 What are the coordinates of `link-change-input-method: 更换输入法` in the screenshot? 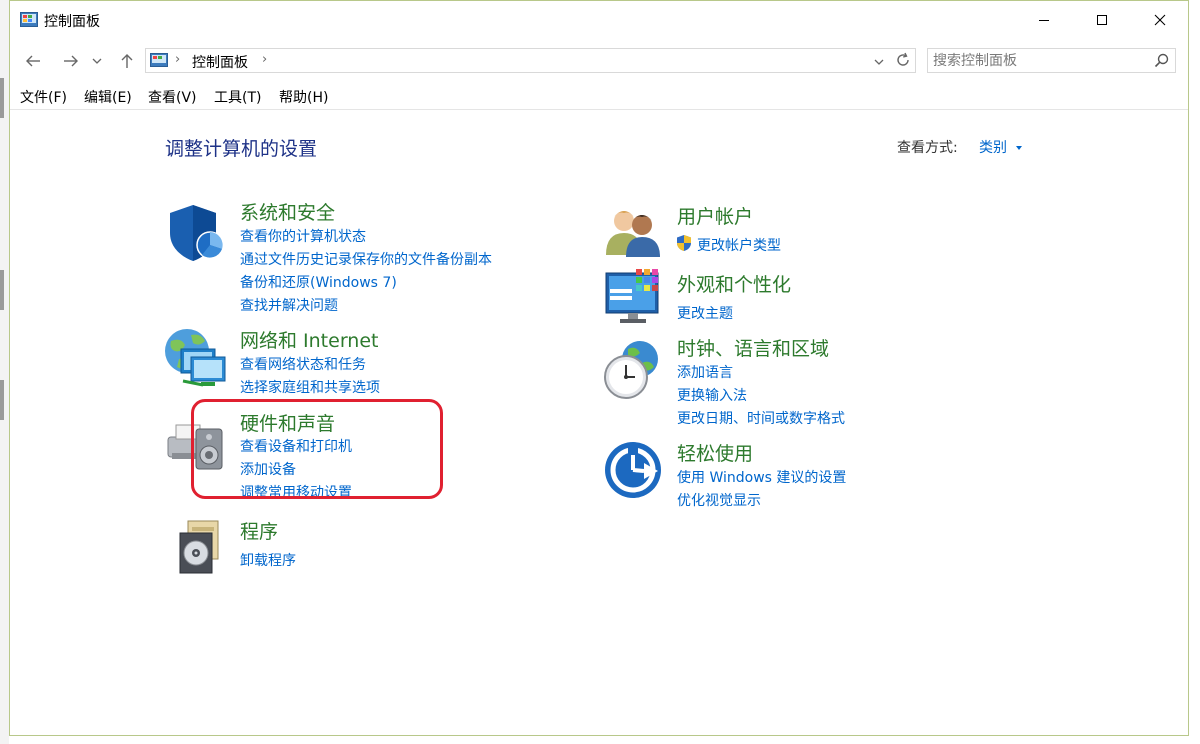 It's located at (712, 395).